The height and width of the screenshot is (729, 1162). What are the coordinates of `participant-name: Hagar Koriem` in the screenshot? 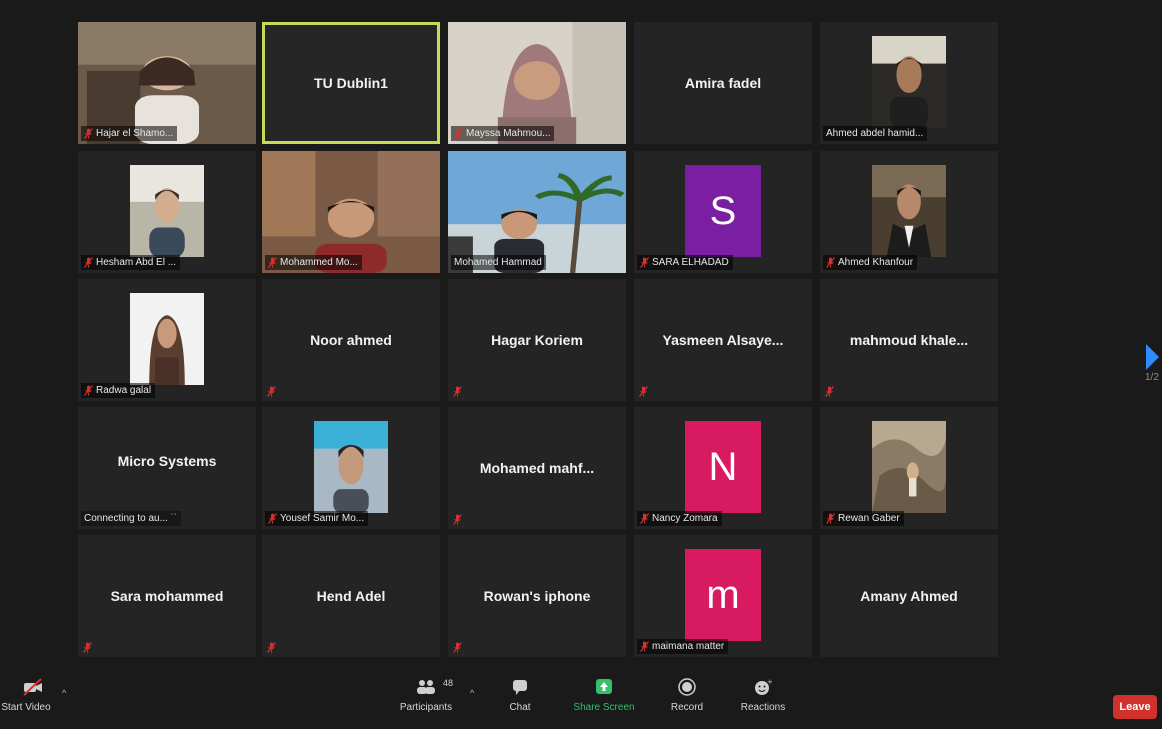 It's located at (537, 340).